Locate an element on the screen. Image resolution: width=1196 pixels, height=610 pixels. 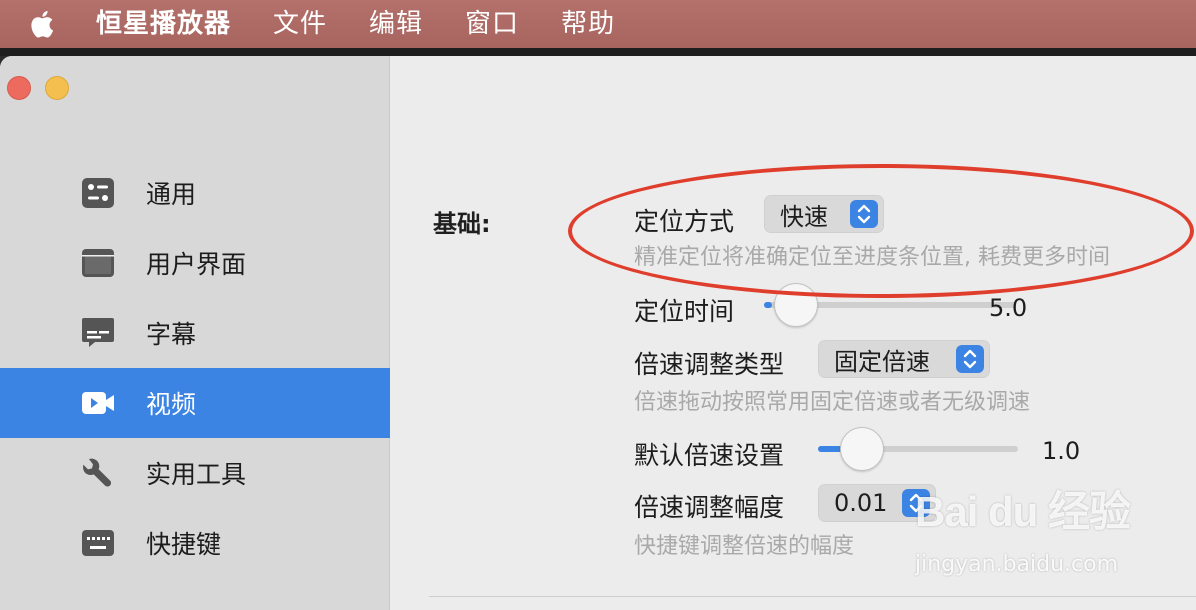
seek-time-slider-fill is located at coordinates (768, 305).